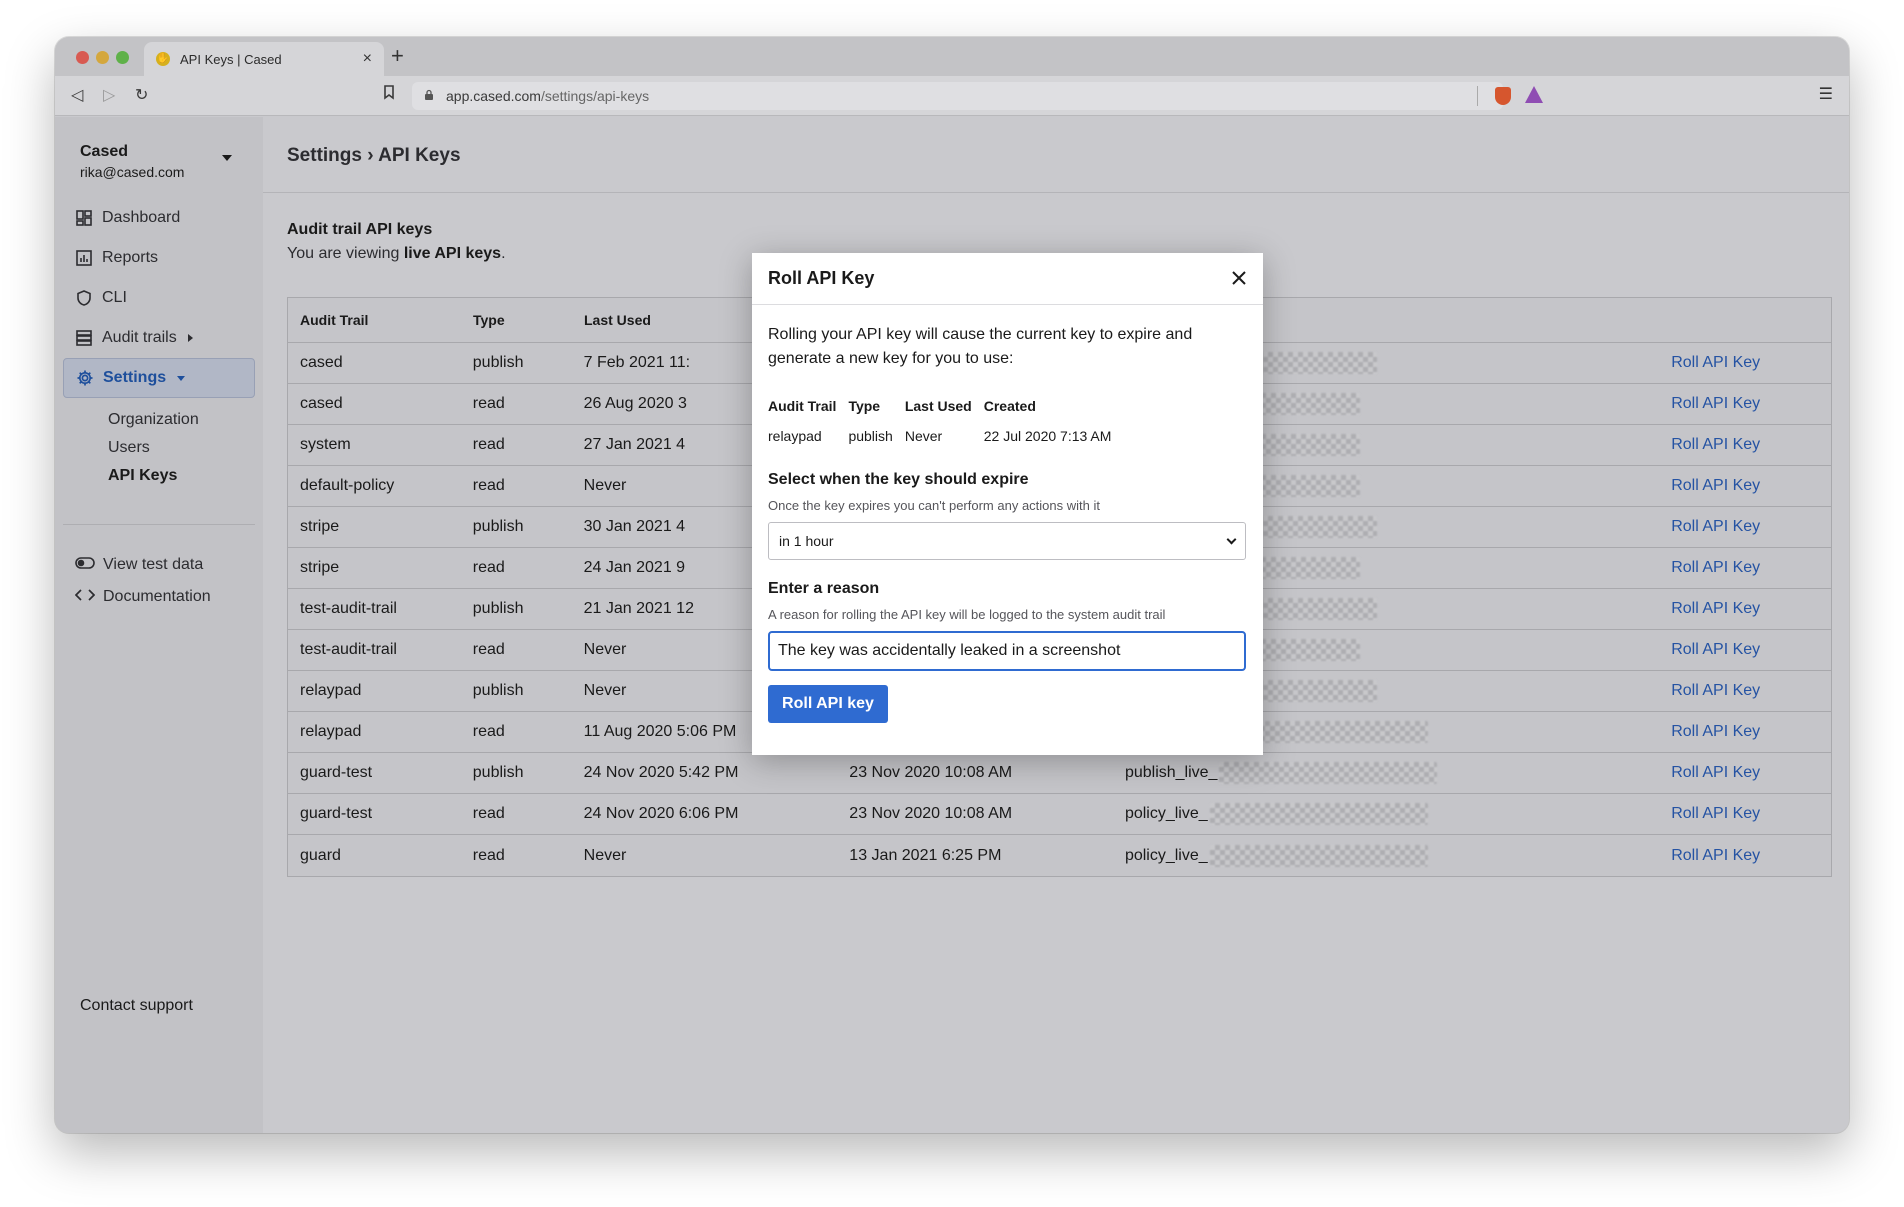  Describe the element at coordinates (159, 338) in the screenshot. I see `sidebar-item-audit-trails: Audit trails` at that location.